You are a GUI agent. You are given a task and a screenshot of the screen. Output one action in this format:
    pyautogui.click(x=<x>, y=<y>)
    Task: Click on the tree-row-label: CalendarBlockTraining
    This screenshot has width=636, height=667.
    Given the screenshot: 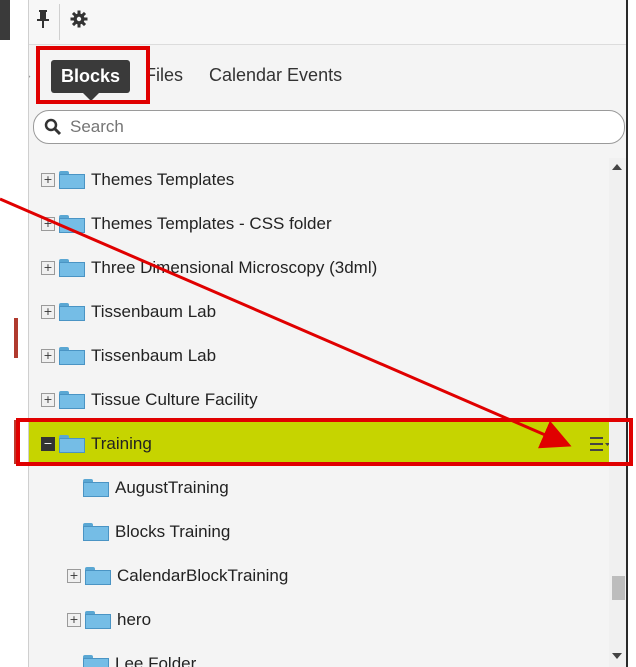 What is the action you would take?
    pyautogui.click(x=203, y=575)
    